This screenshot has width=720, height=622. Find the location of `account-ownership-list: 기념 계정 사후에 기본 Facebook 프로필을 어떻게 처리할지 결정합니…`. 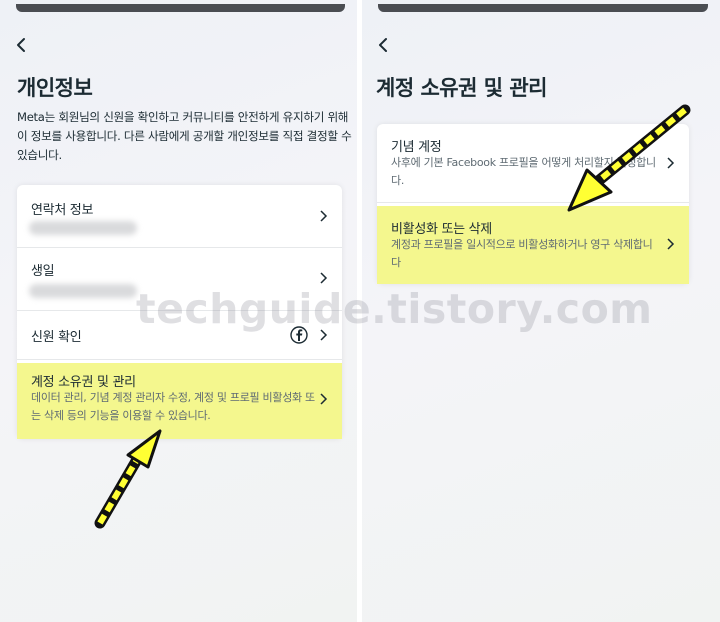

account-ownership-list: 기념 계정 사후에 기본 Facebook 프로필을 어떻게 처리할지 결정합니… is located at coordinates (533, 204).